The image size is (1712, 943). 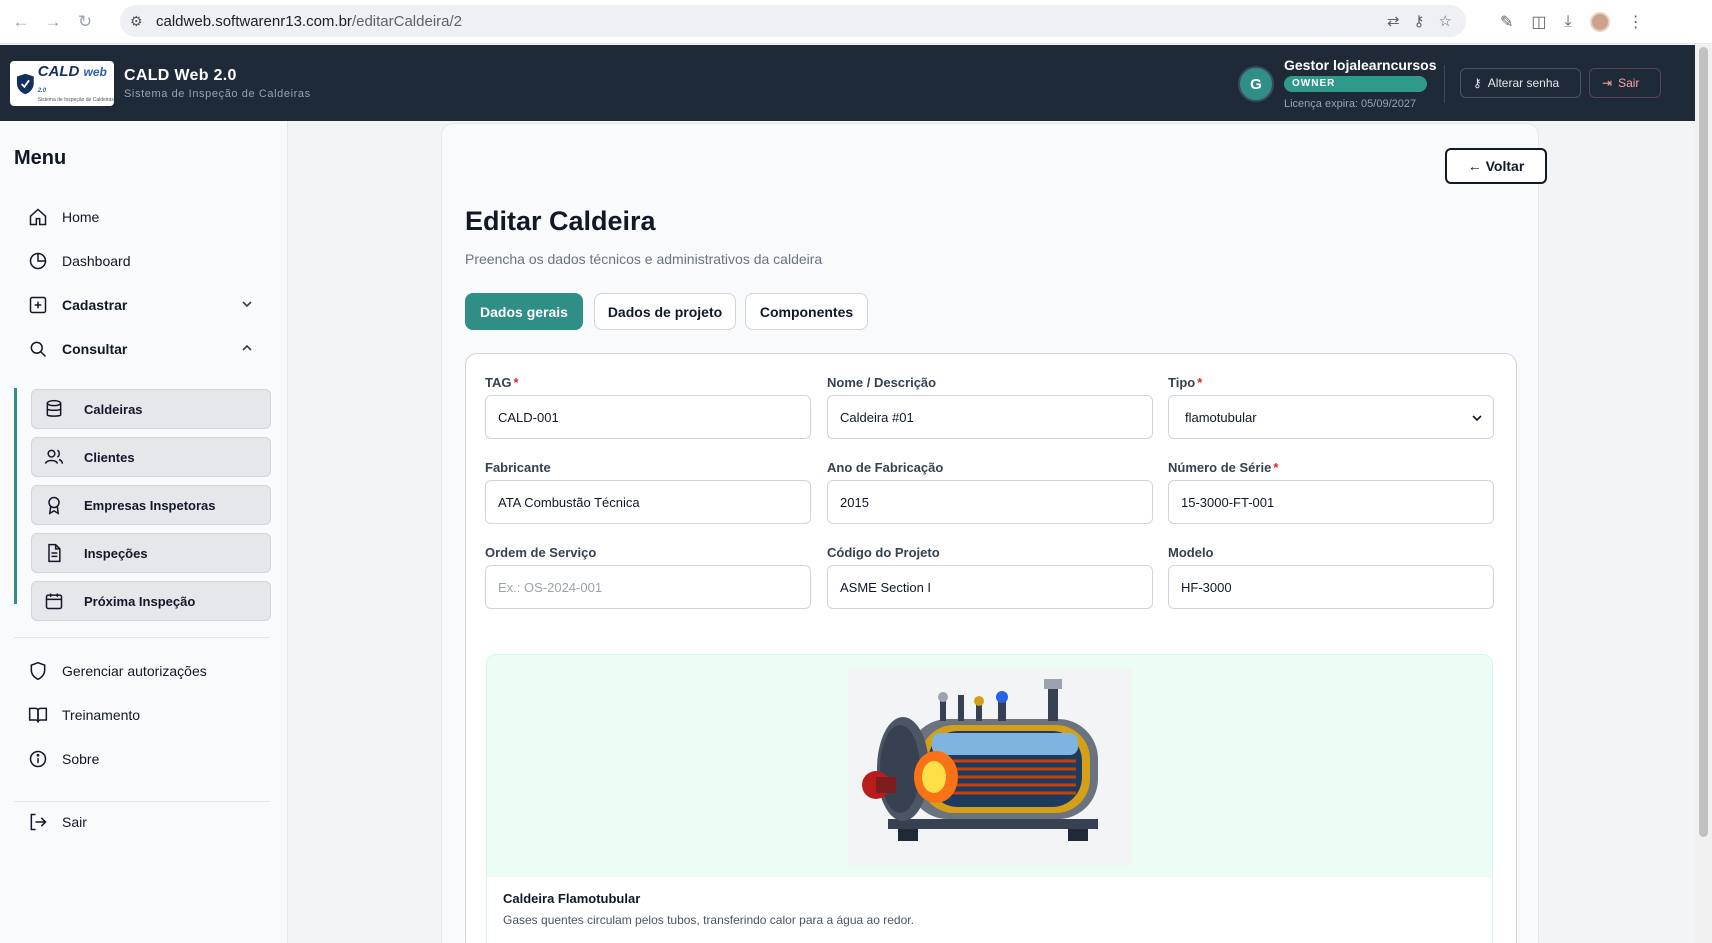 I want to click on sidebar-item-dashboard: Dashboard, so click(x=148, y=261).